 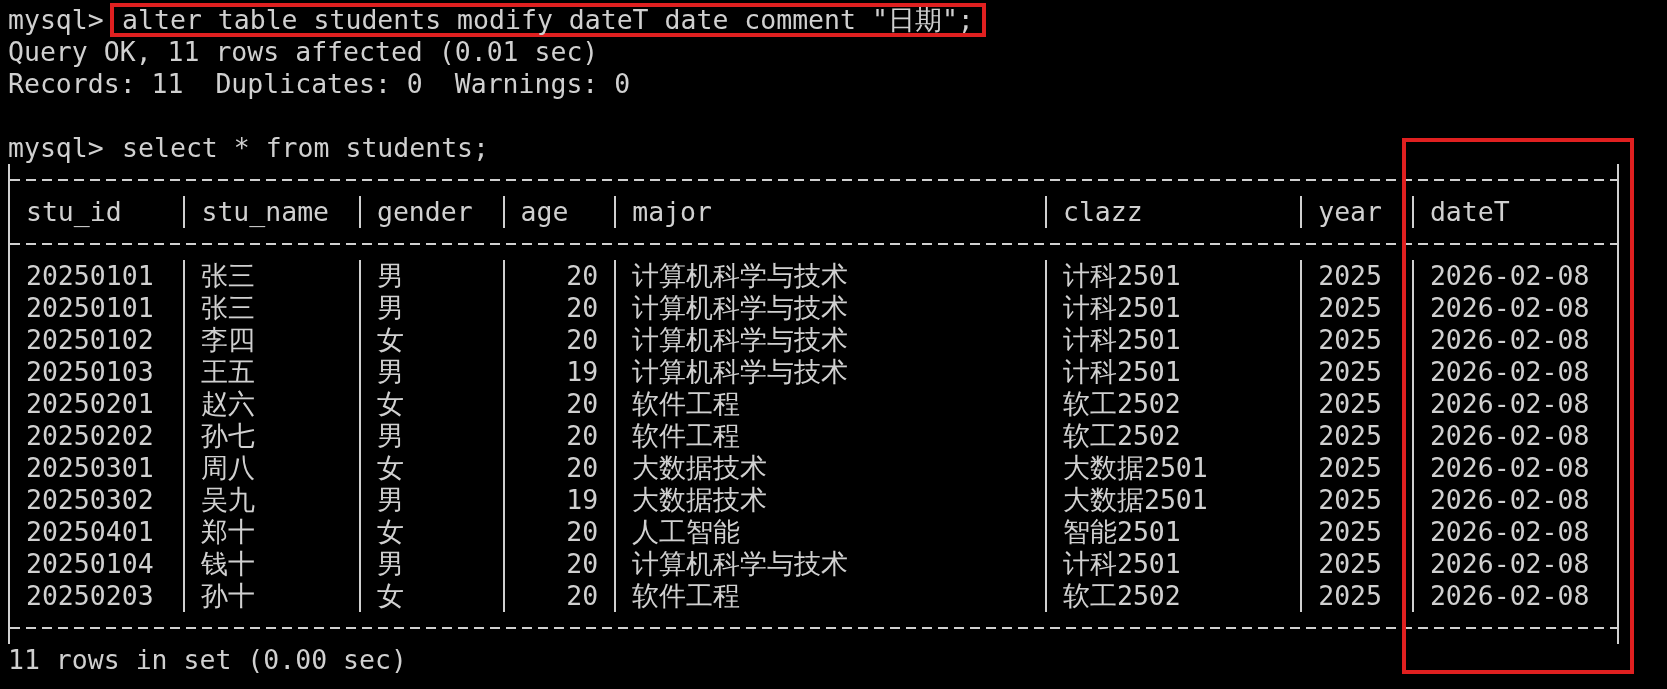 I want to click on table-cell: 20250202, so click(x=96, y=436).